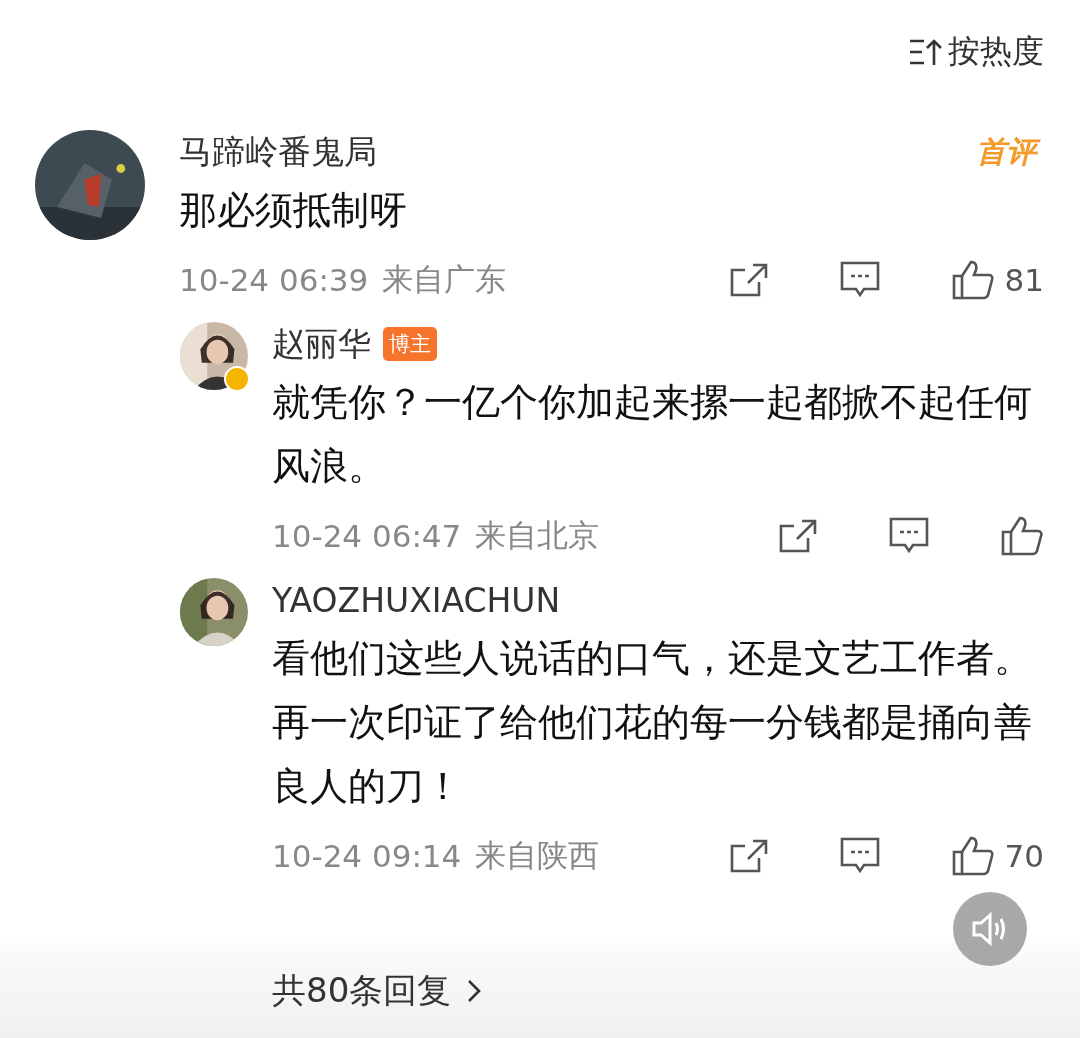 Image resolution: width=1080 pixels, height=1038 pixels. I want to click on comment-text: 那必须抵制呀, so click(293, 210).